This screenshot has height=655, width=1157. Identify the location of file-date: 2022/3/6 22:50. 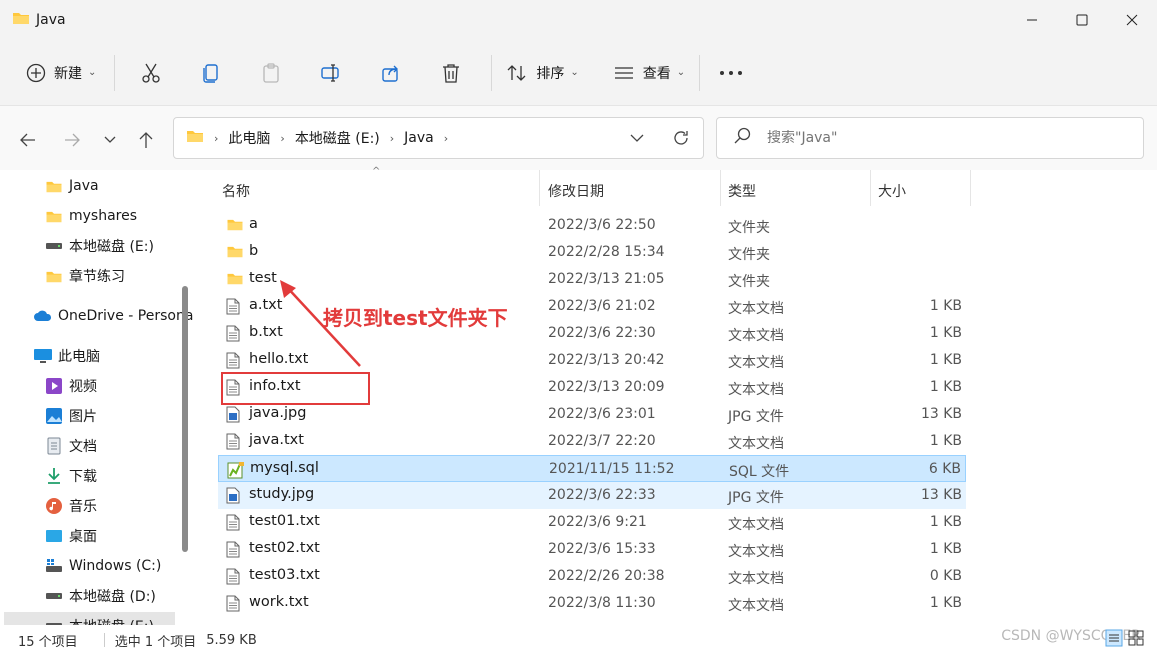
(602, 225).